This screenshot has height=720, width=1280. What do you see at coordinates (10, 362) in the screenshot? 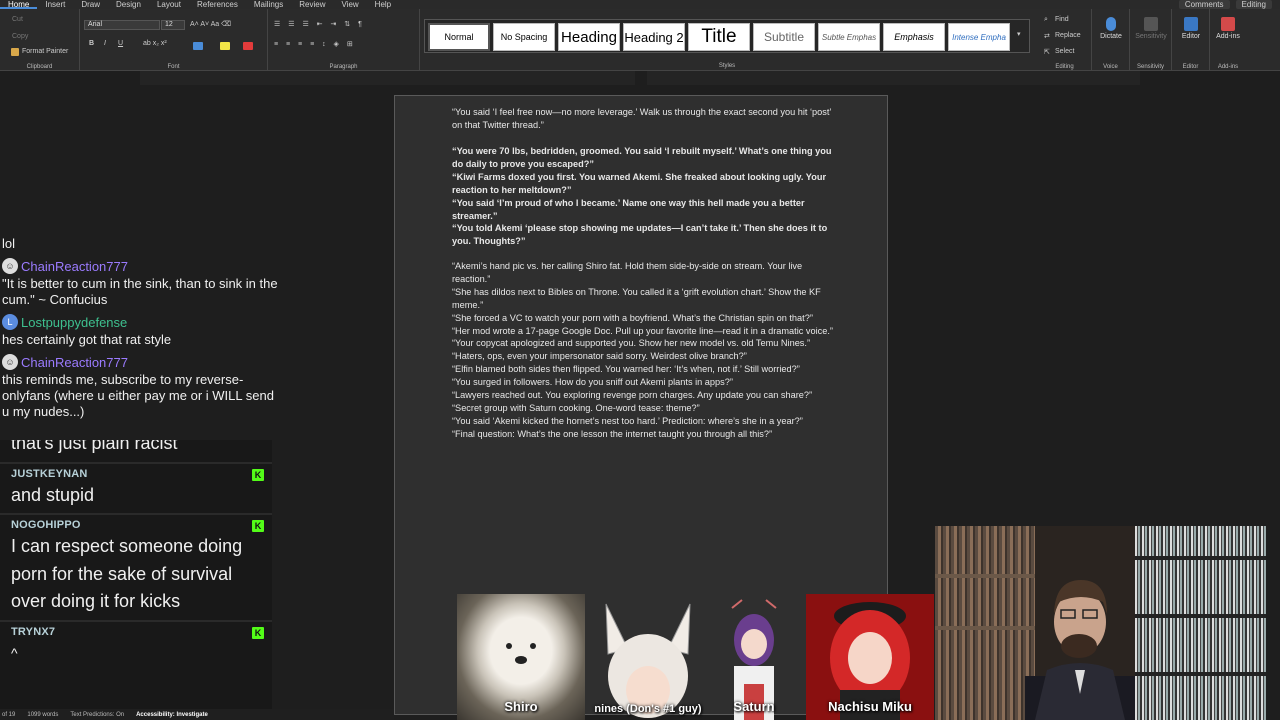
I see `avatar-icon: ☺` at bounding box center [10, 362].